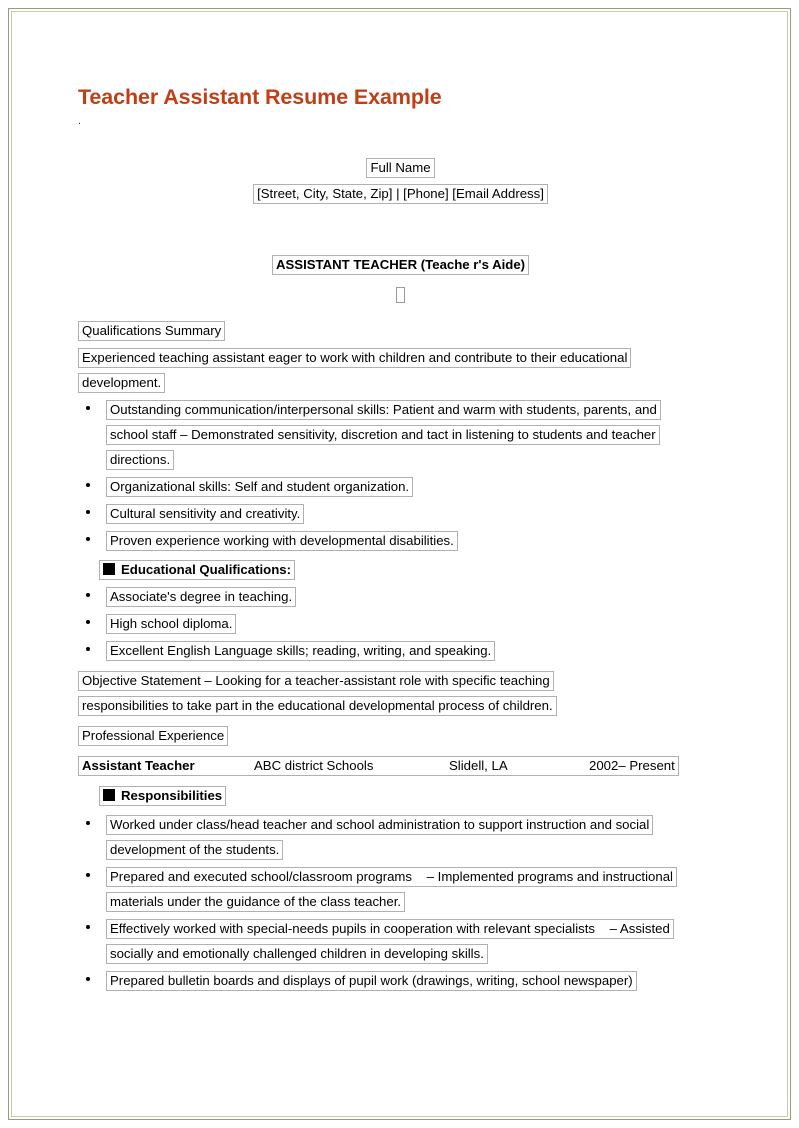 Image resolution: width=799 pixels, height=1128 pixels. I want to click on objective-label: Objective Statement, so click(141, 680).